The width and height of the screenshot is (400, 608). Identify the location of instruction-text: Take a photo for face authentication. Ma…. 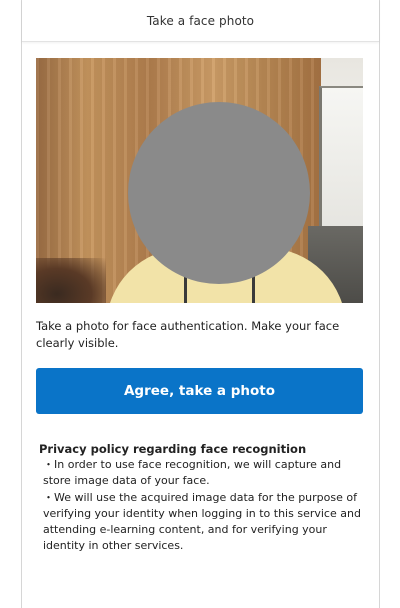
(188, 334).